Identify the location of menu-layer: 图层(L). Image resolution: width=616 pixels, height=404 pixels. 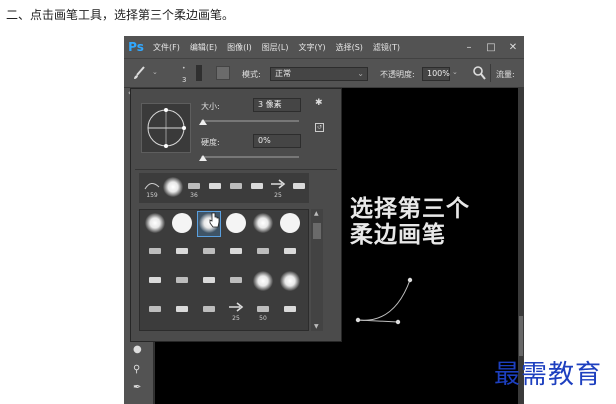
(275, 47).